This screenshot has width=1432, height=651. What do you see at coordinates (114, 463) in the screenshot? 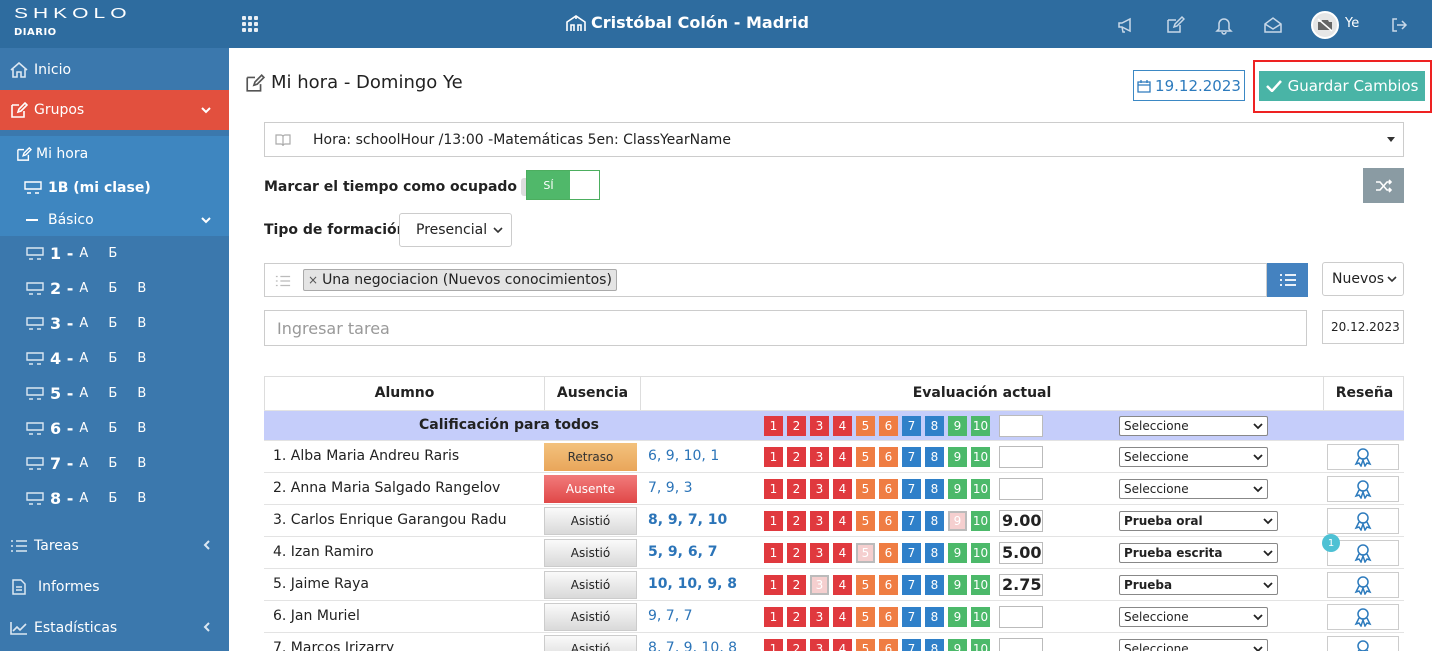
I see `sidebar-item-class: 7 - А Б В` at bounding box center [114, 463].